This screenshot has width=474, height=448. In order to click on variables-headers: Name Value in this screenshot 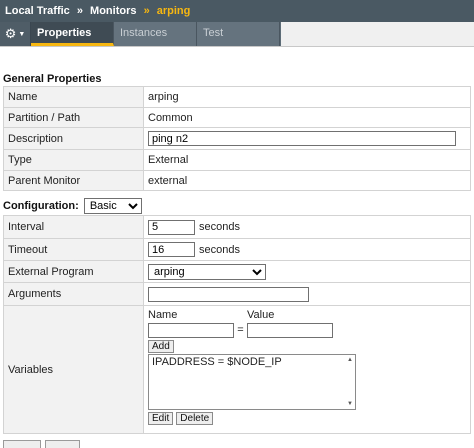, I will do `click(307, 315)`.